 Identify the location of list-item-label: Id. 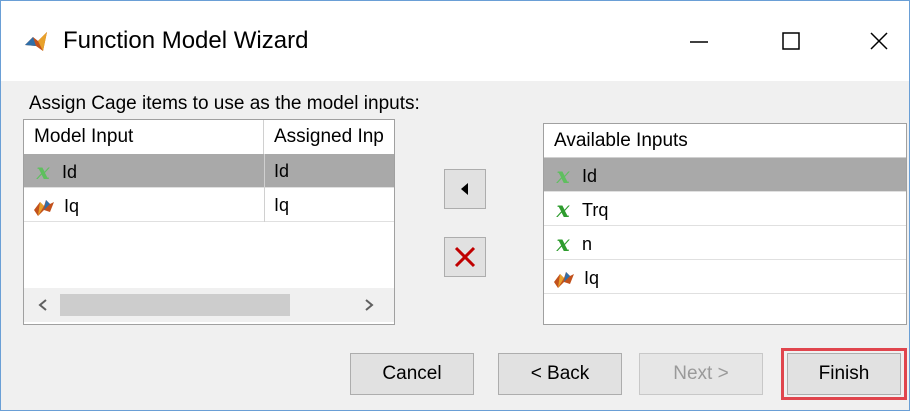
(590, 176).